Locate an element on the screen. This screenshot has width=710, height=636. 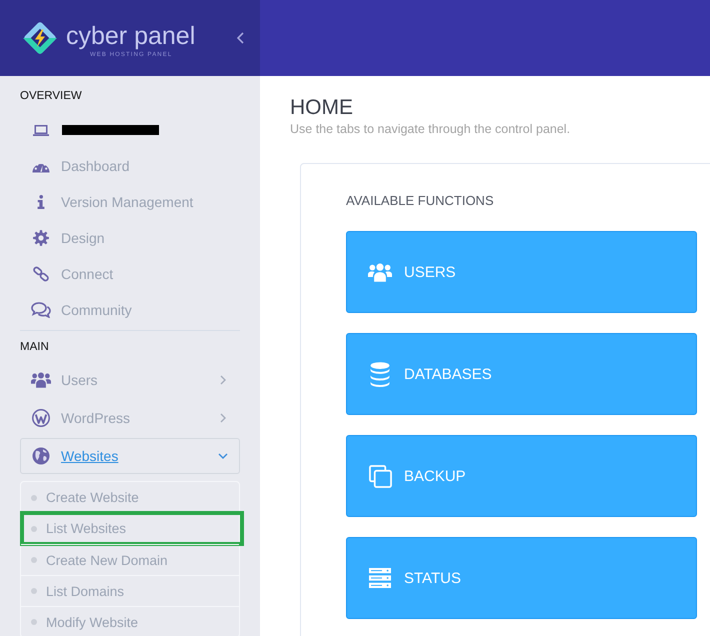
globe-icon is located at coordinates (41, 456).